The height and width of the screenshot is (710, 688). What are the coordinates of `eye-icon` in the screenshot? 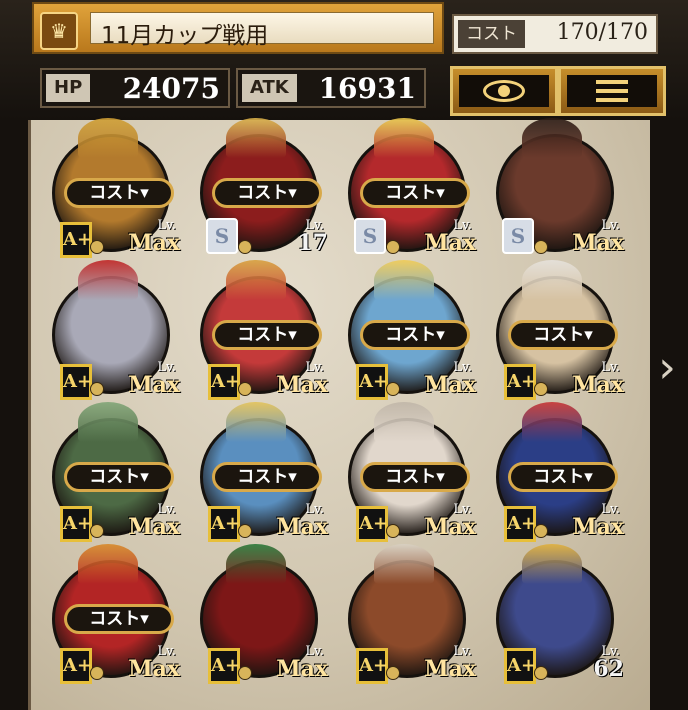 It's located at (504, 91).